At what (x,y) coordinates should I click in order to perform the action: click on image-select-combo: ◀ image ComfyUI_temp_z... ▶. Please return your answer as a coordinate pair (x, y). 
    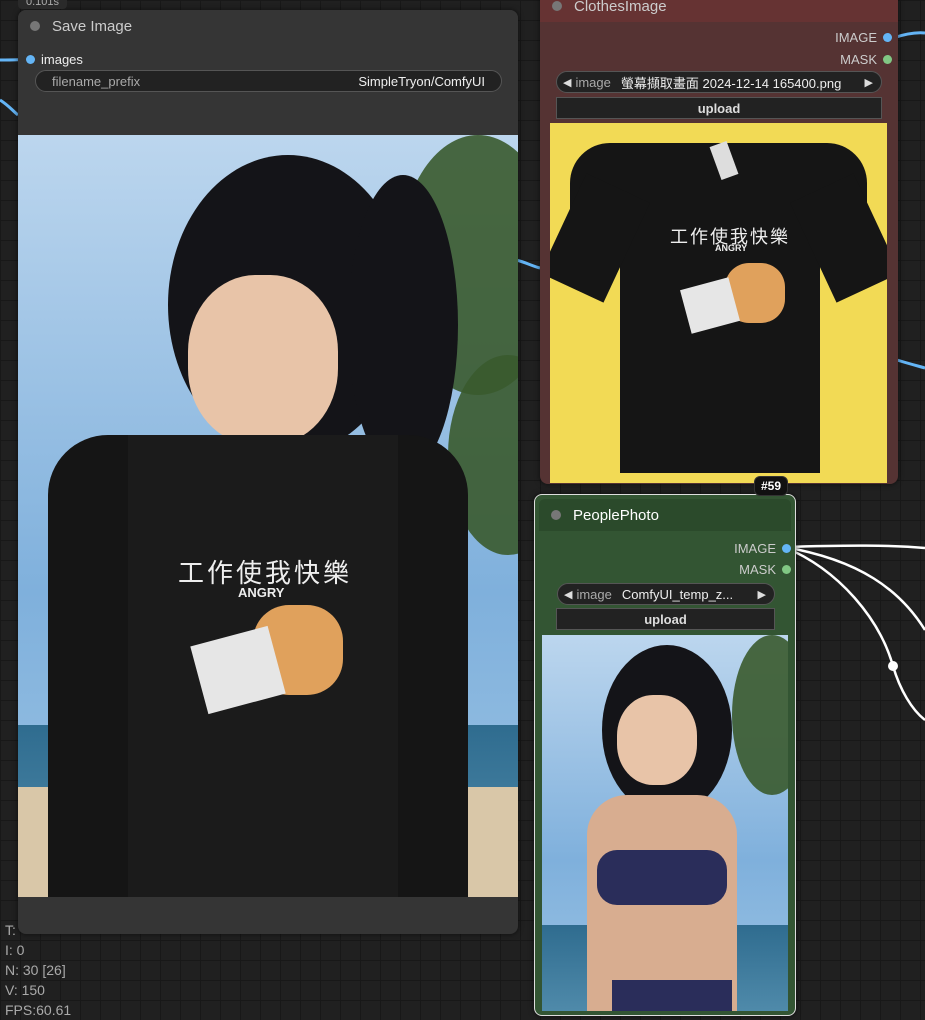
    Looking at the image, I should click on (666, 594).